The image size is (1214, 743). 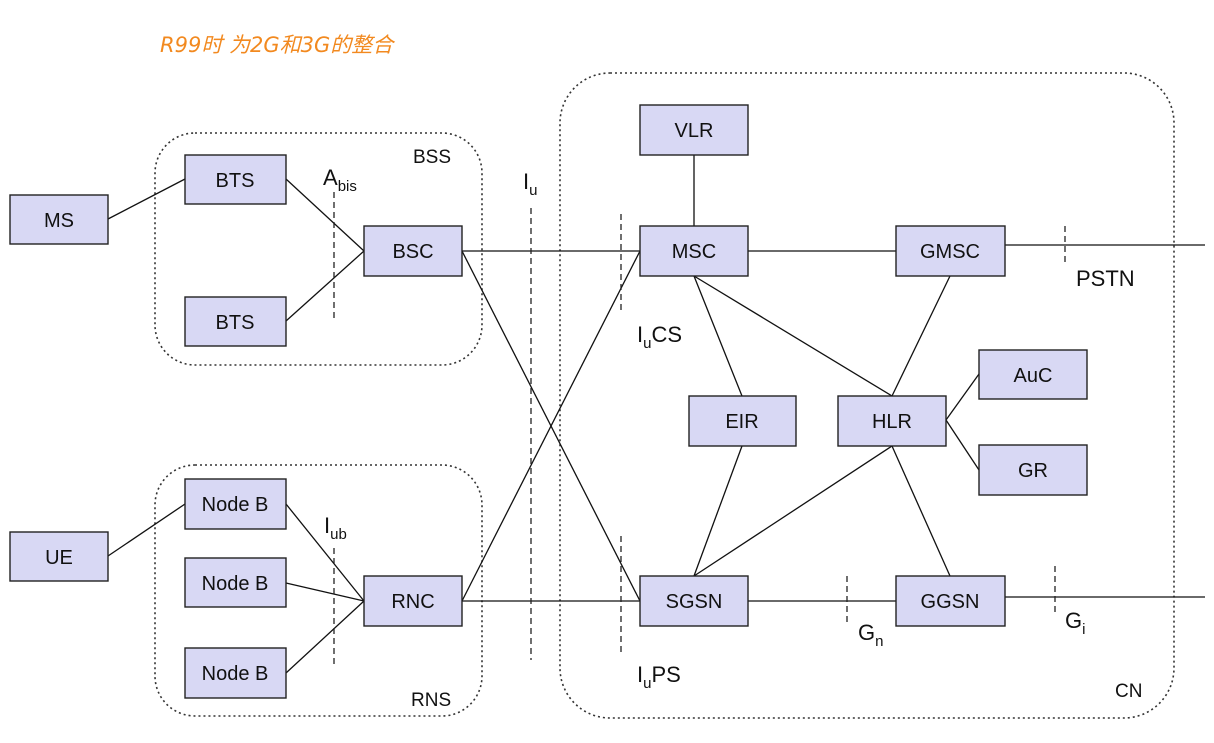 I want to click on link-ue-nodeb, so click(x=146, y=530).